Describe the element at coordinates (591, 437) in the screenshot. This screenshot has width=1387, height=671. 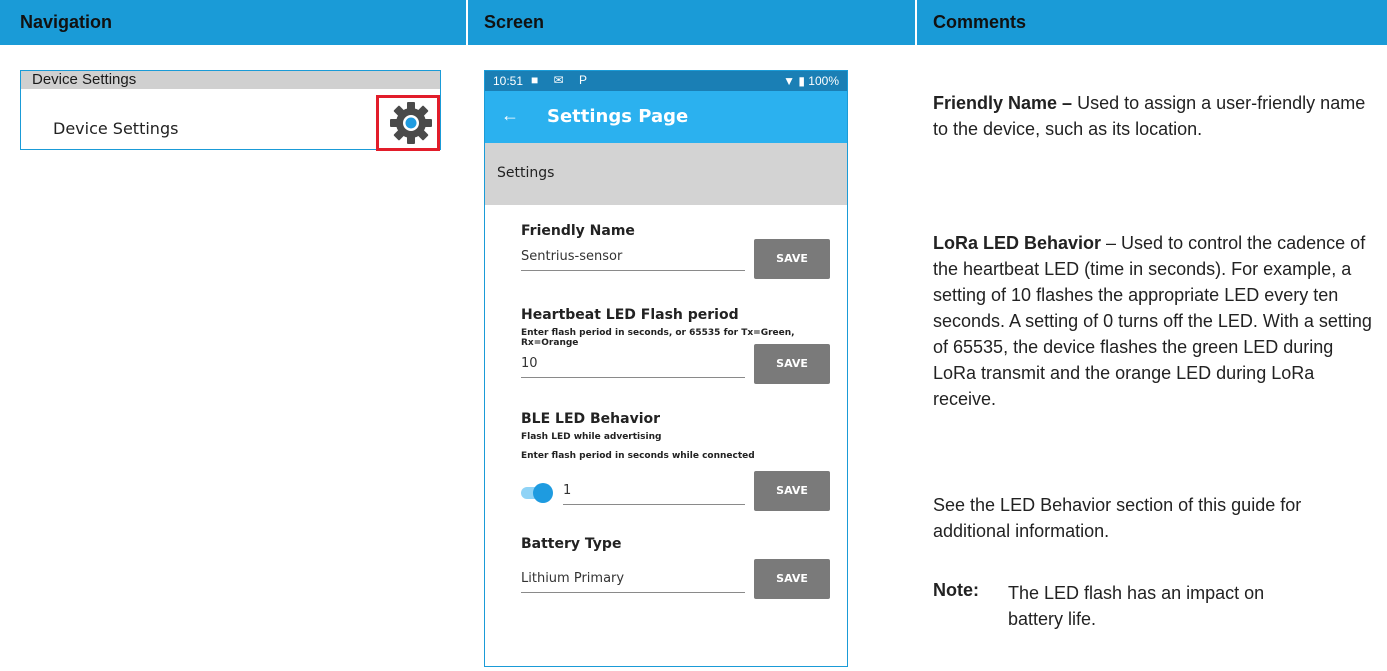
I see `ble-help-advertising: Flash LED while advertising` at that location.